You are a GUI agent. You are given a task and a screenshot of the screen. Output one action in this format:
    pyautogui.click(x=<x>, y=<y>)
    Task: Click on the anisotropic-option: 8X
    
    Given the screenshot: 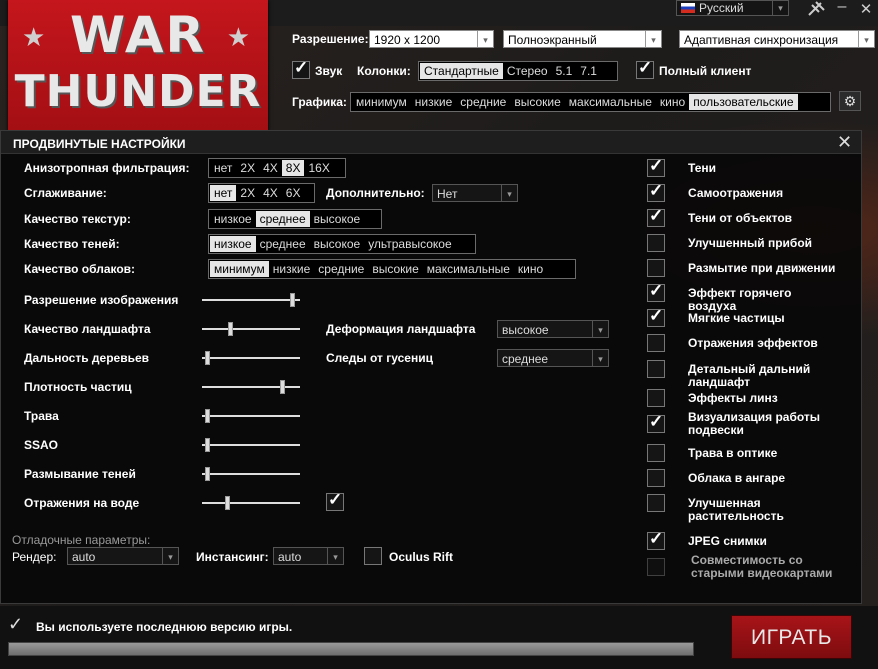 What is the action you would take?
    pyautogui.click(x=293, y=168)
    